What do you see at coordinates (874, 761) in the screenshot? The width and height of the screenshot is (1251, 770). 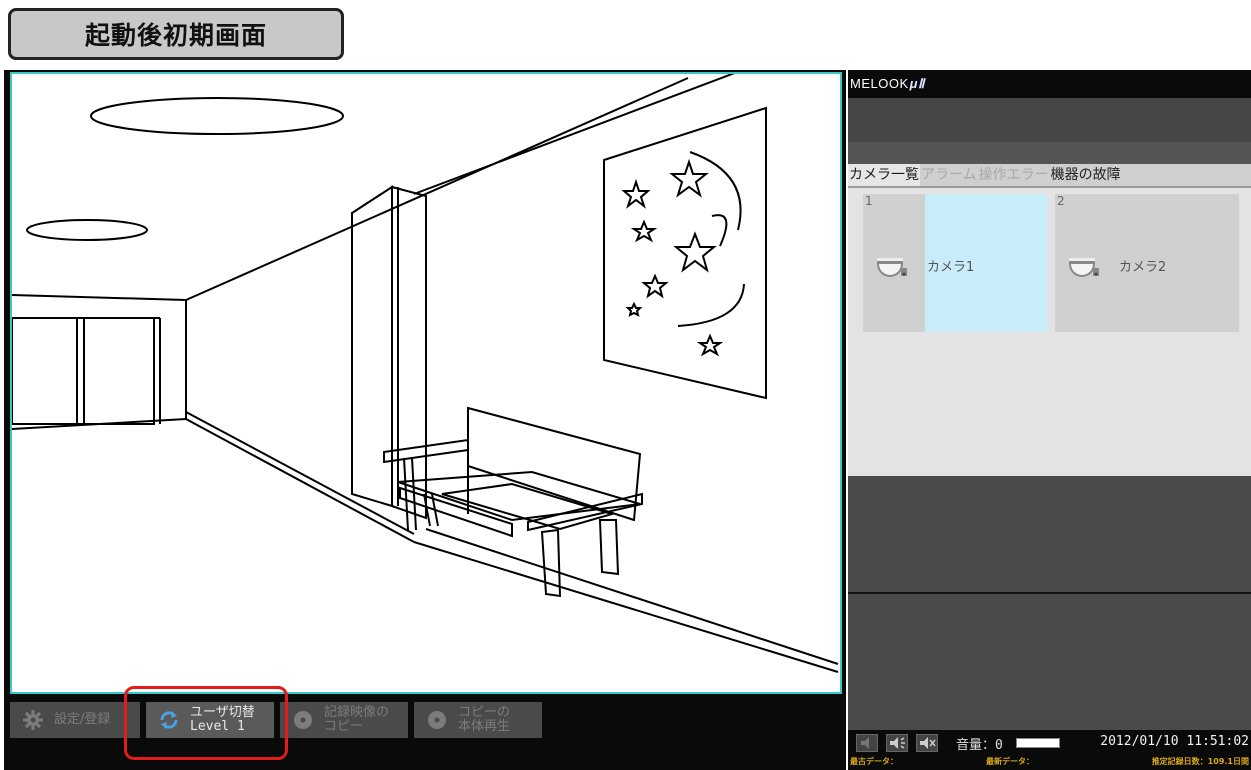 I see `oldest-data: 最古データ：` at bounding box center [874, 761].